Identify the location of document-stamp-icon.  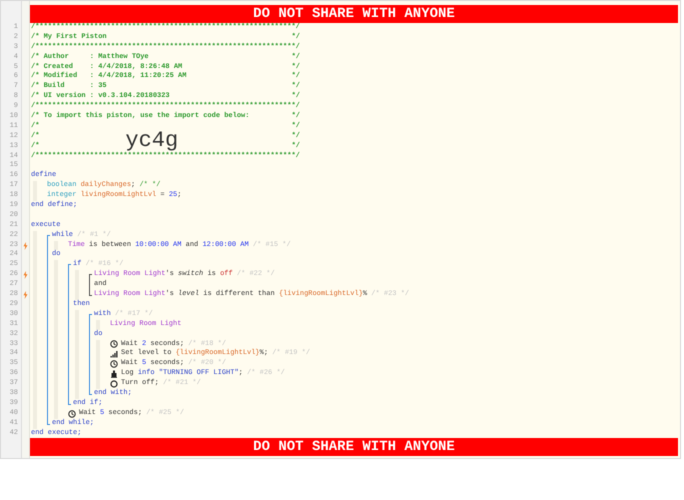
(114, 374).